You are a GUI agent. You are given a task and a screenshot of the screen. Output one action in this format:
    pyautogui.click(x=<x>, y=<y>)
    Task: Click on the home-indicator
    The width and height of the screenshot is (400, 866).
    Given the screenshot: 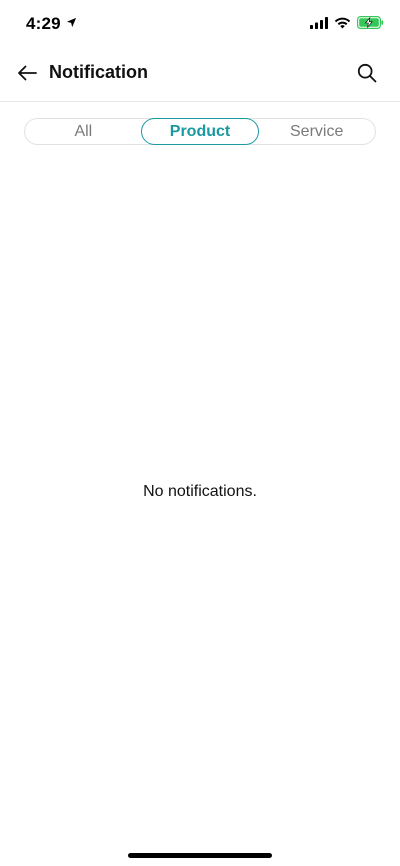 What is the action you would take?
    pyautogui.click(x=200, y=855)
    